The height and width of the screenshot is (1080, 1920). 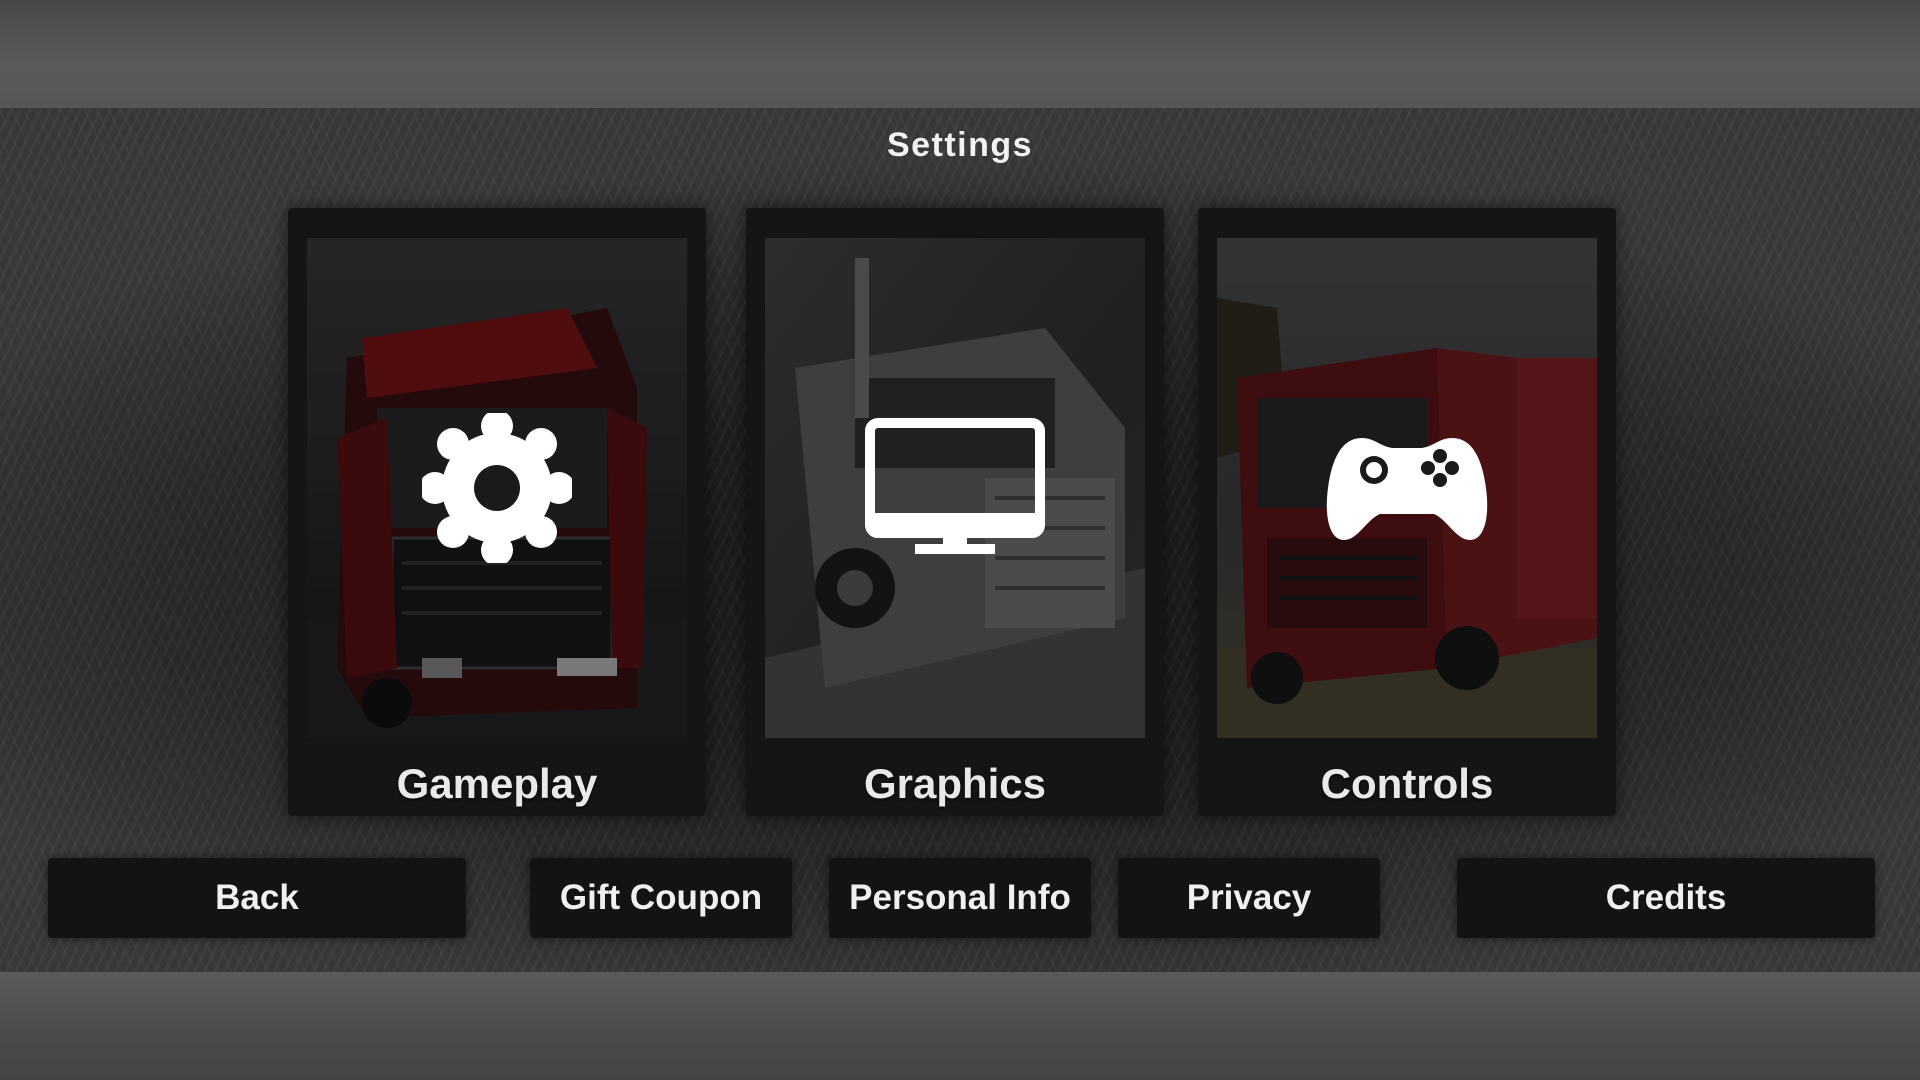 What do you see at coordinates (960, 898) in the screenshot?
I see `personal-info-button: Personal Info` at bounding box center [960, 898].